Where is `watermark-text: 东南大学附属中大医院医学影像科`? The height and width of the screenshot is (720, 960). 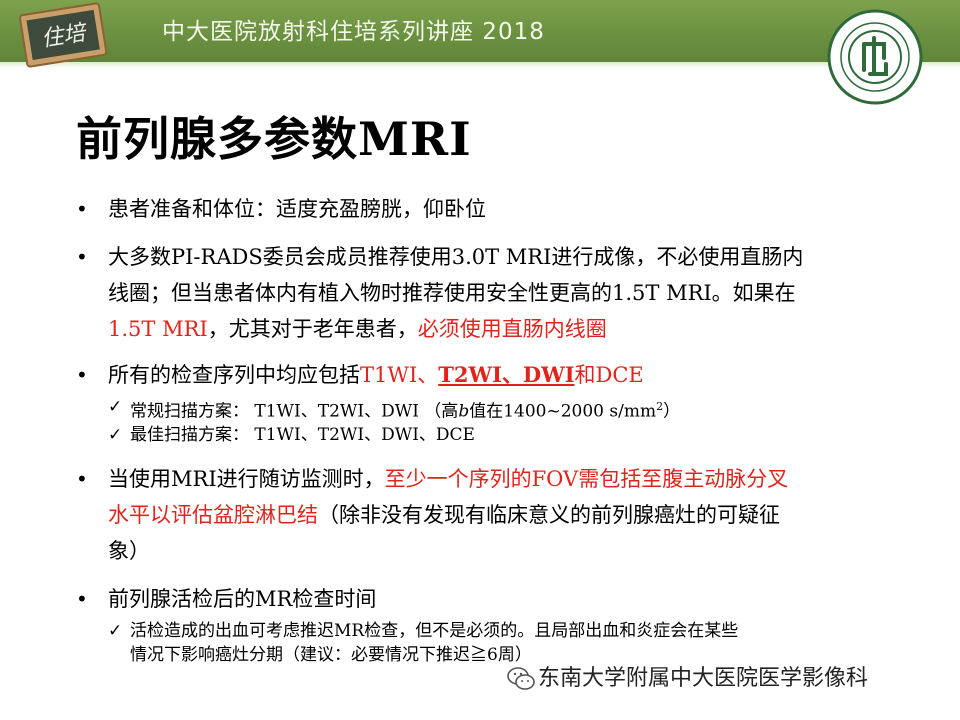
watermark-text: 东南大学附属中大医院医学影像科 is located at coordinates (703, 678).